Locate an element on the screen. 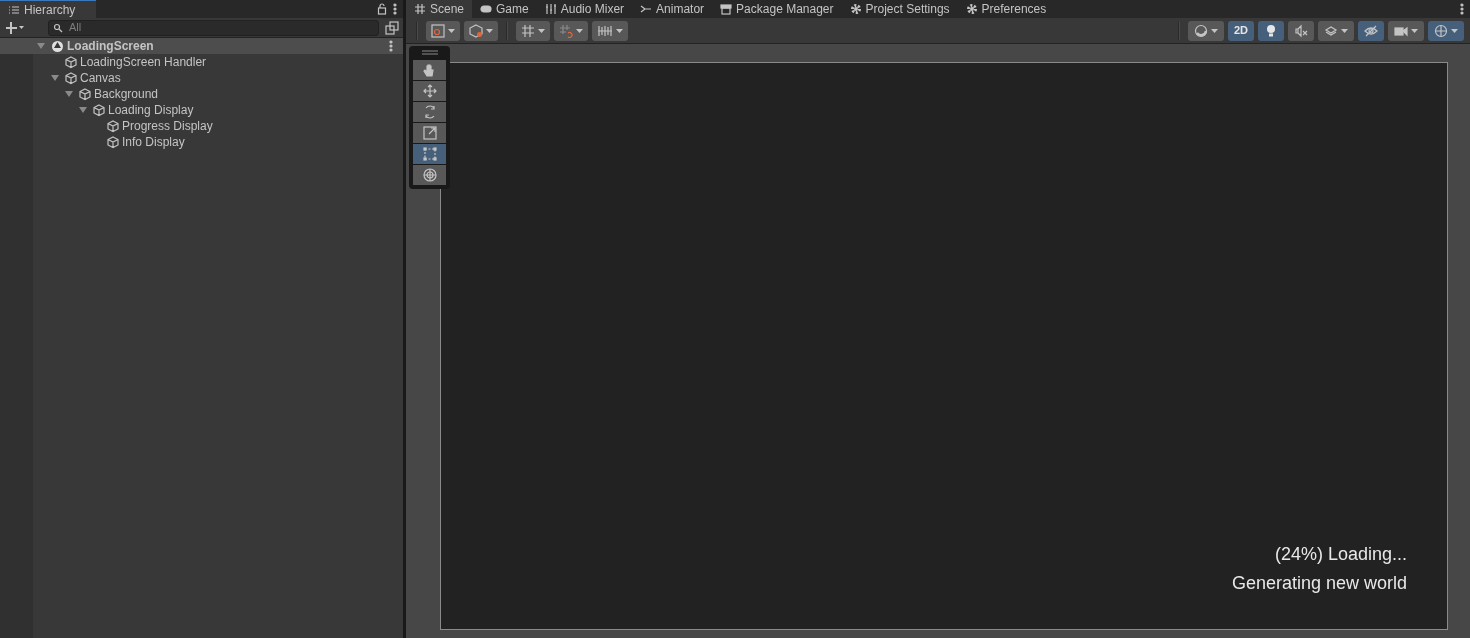 The image size is (1470, 638). gamepad-icon is located at coordinates (486, 9).